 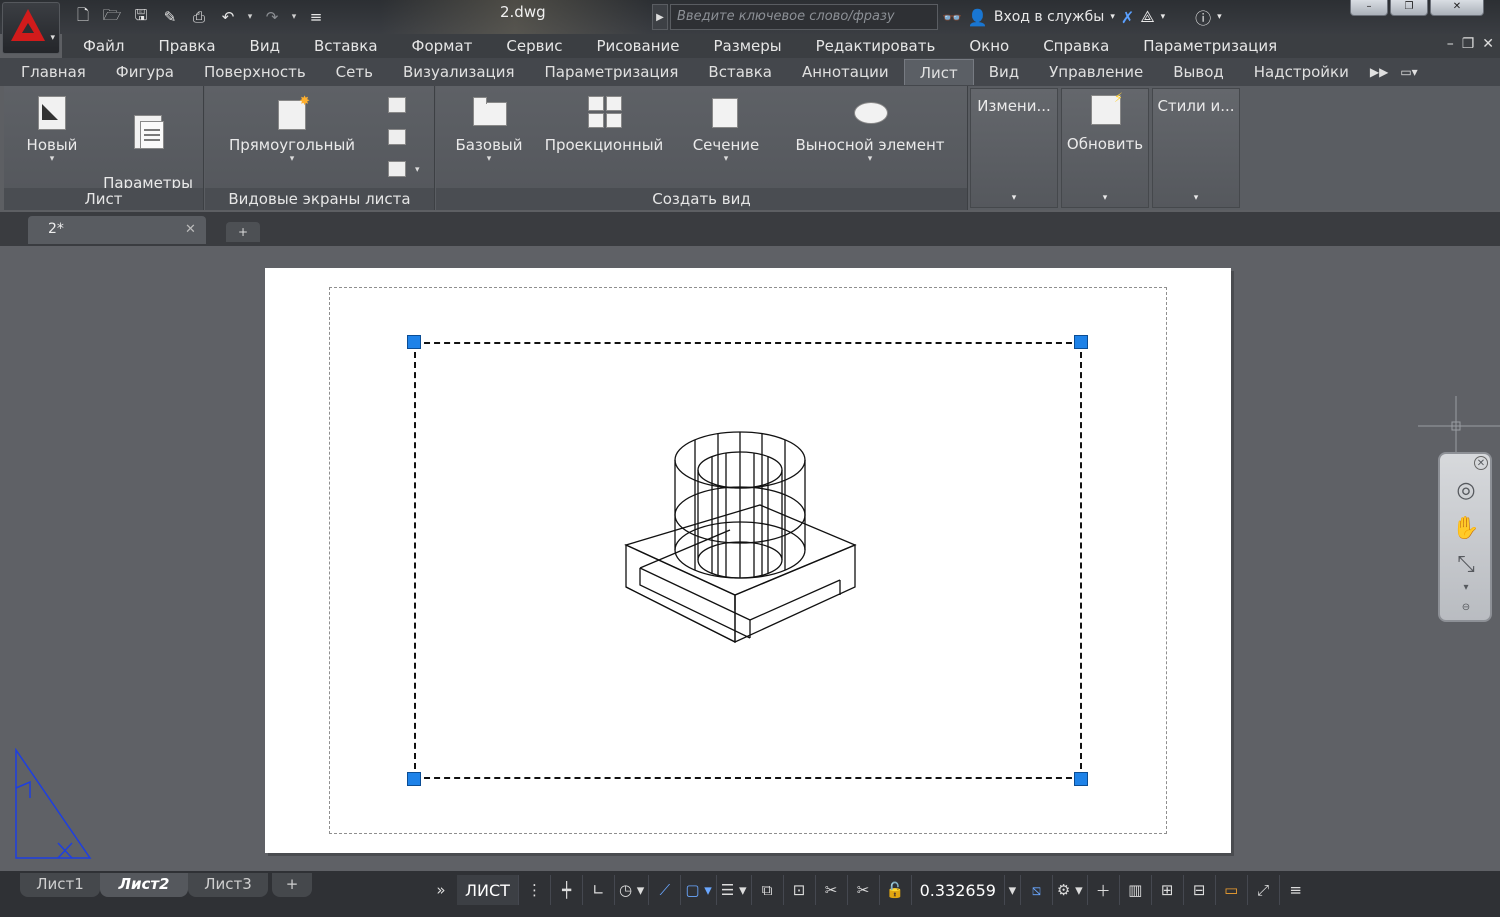 What do you see at coordinates (612, 72) in the screenshot?
I see `tab-parametric: Параметризация` at bounding box center [612, 72].